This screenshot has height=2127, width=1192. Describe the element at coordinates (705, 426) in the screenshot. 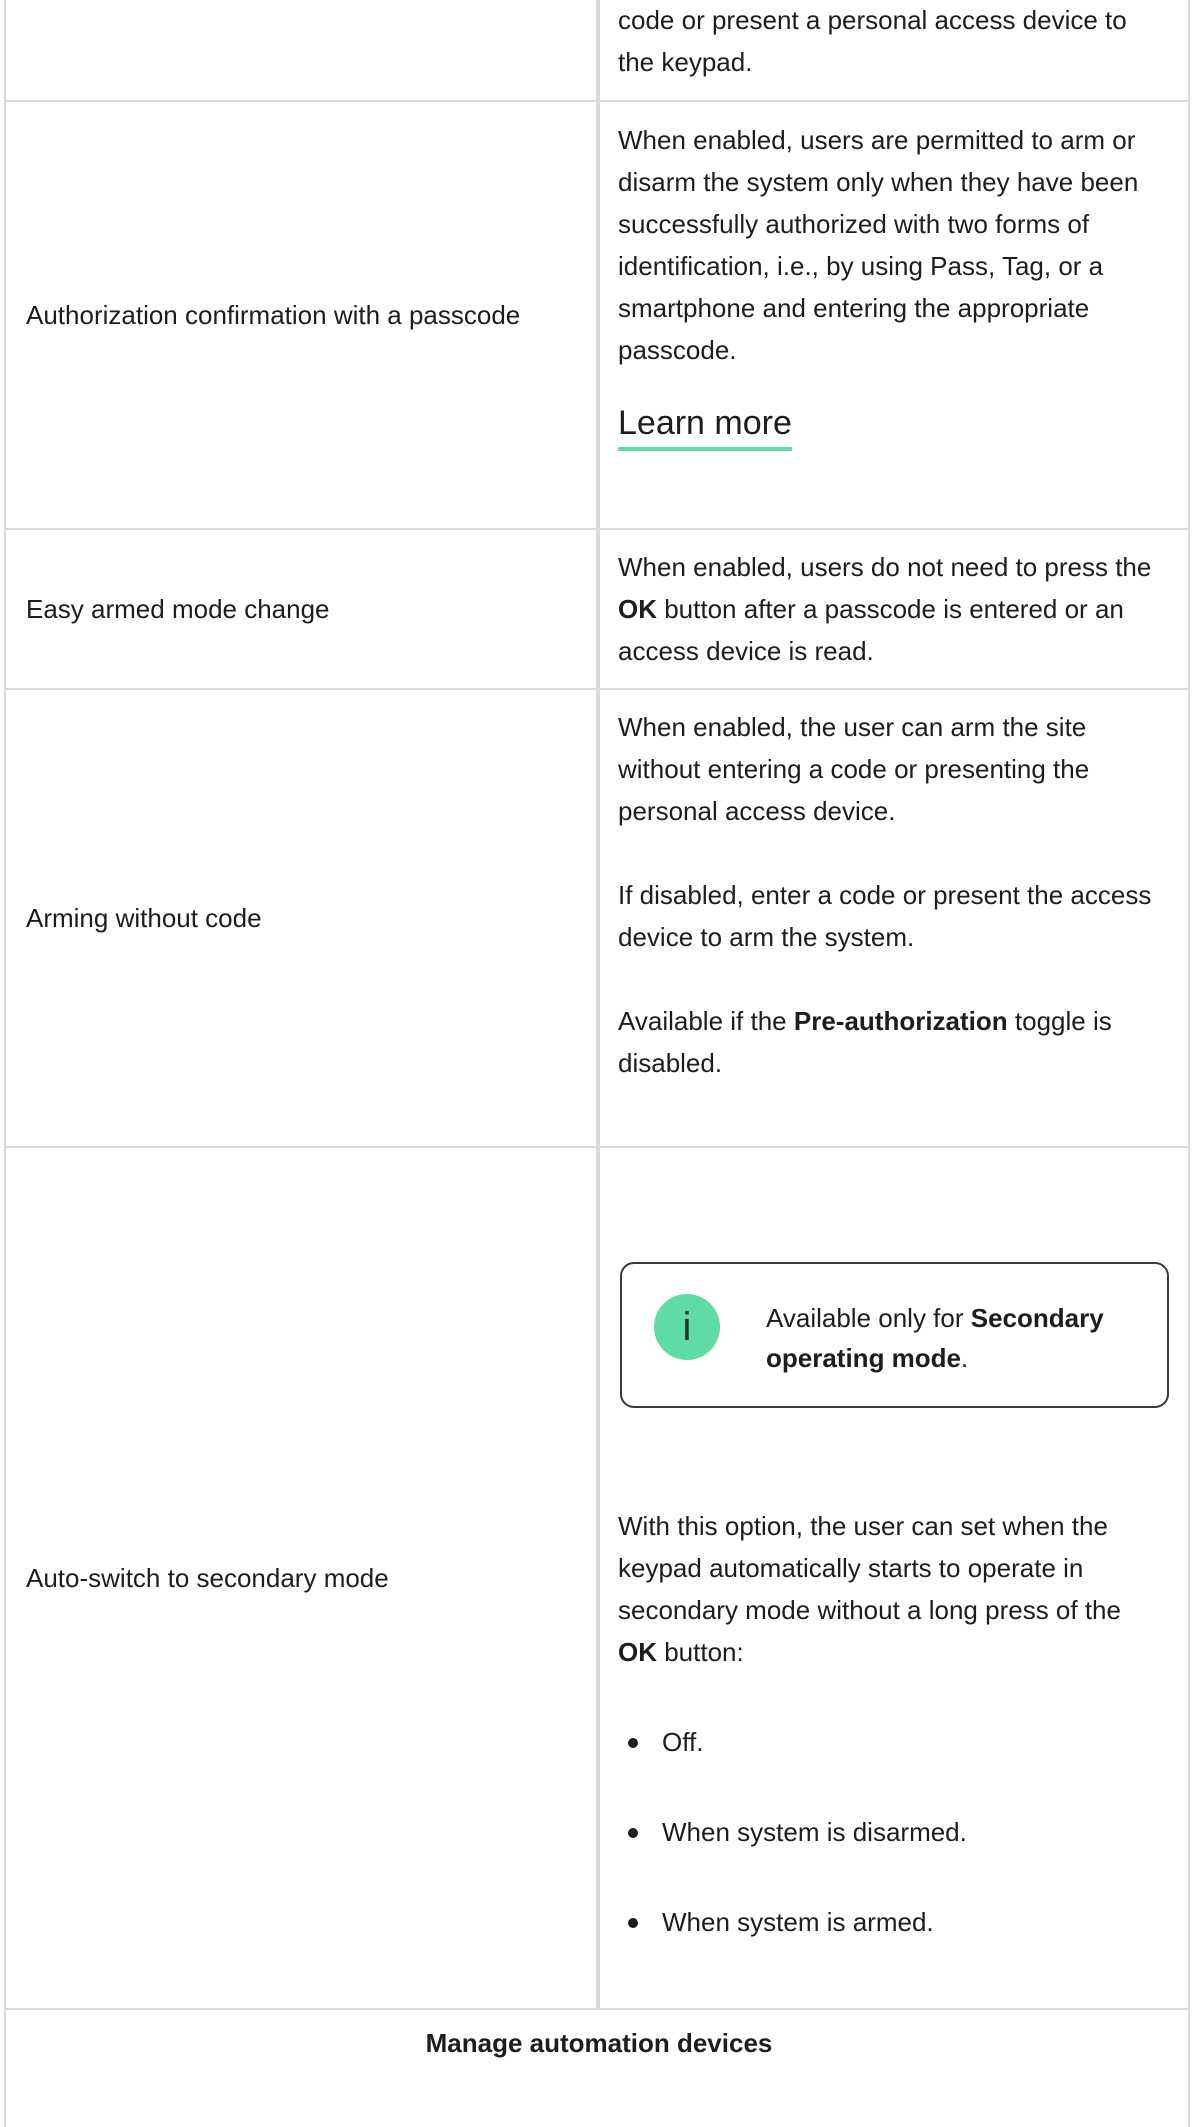

I see `learn-more-link: Learn more` at that location.